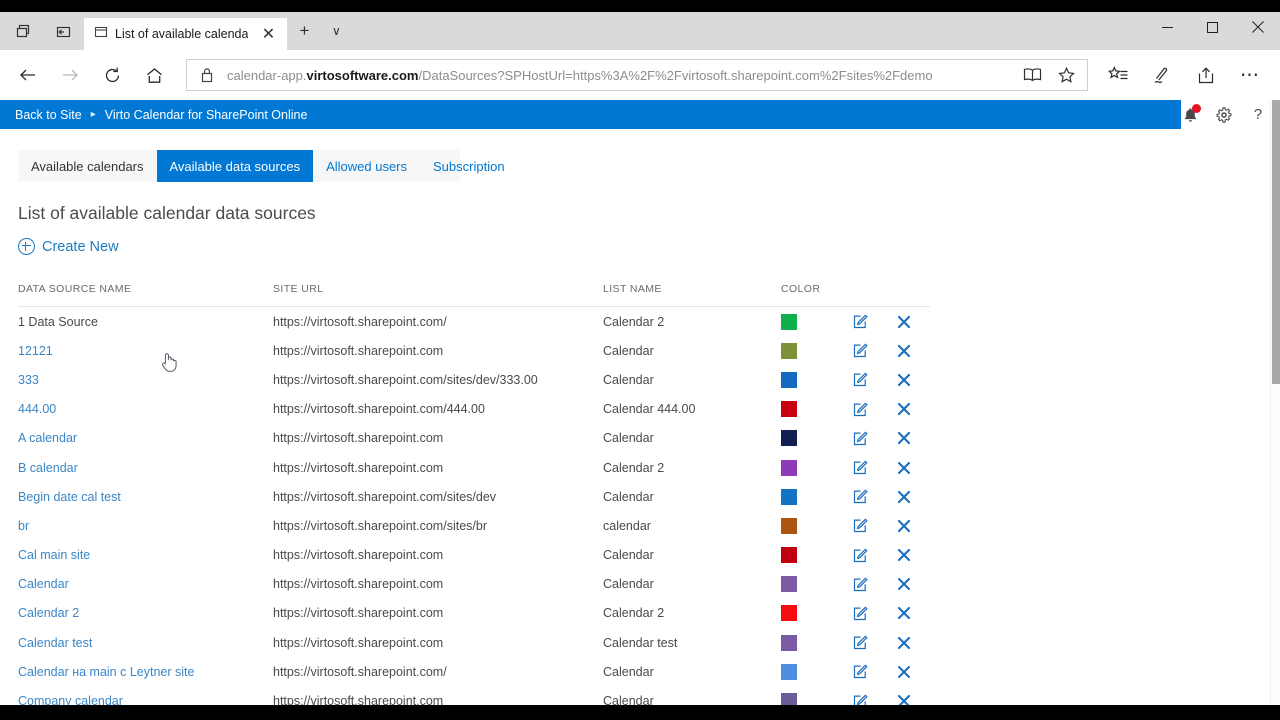 Image resolution: width=1280 pixels, height=720 pixels. What do you see at coordinates (145, 672) in the screenshot?
I see `data-source-name-link: Calendar на main с Leytner site` at bounding box center [145, 672].